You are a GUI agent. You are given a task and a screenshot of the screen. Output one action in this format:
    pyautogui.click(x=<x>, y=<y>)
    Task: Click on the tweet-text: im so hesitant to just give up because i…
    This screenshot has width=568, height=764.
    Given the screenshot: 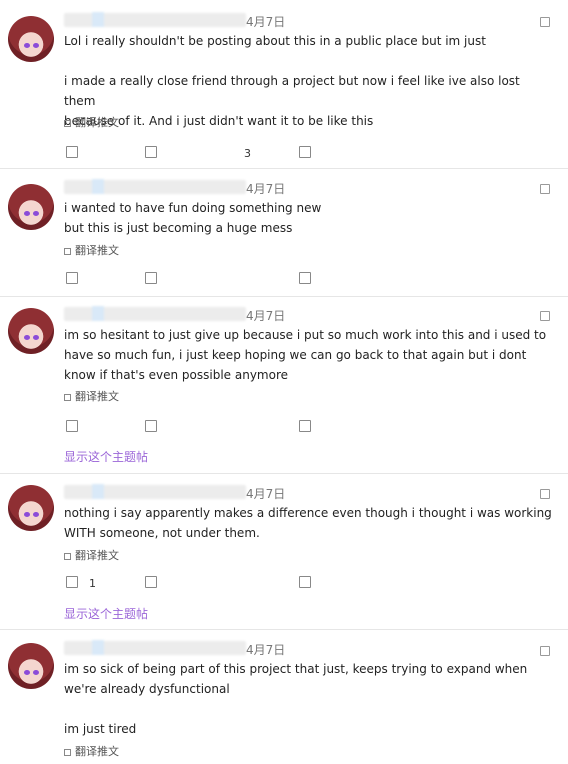 What is the action you would take?
    pyautogui.click(x=305, y=355)
    